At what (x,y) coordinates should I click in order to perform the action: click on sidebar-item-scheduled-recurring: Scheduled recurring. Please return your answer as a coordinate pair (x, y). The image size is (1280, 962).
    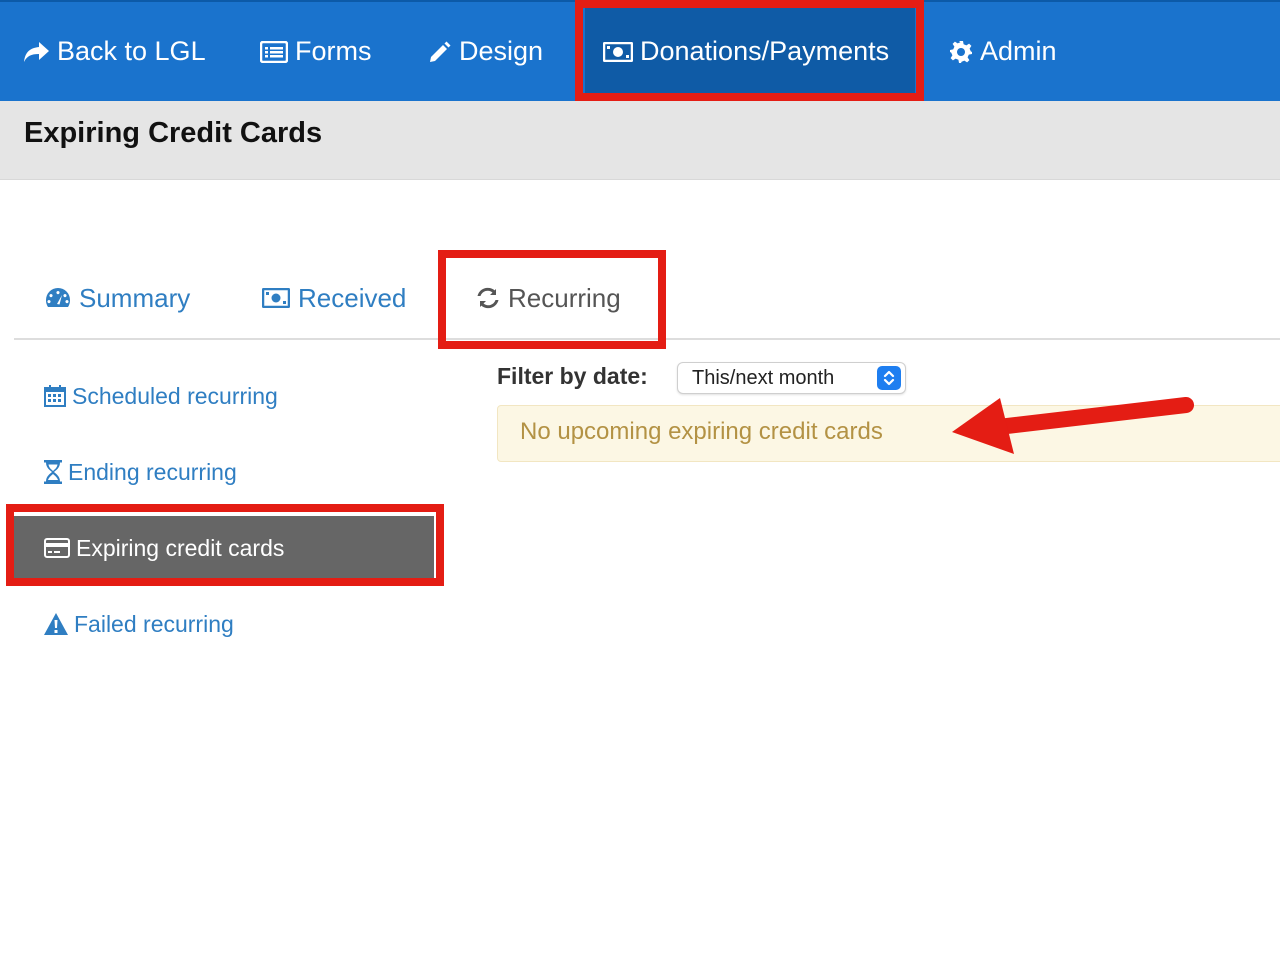
    Looking at the image, I should click on (224, 396).